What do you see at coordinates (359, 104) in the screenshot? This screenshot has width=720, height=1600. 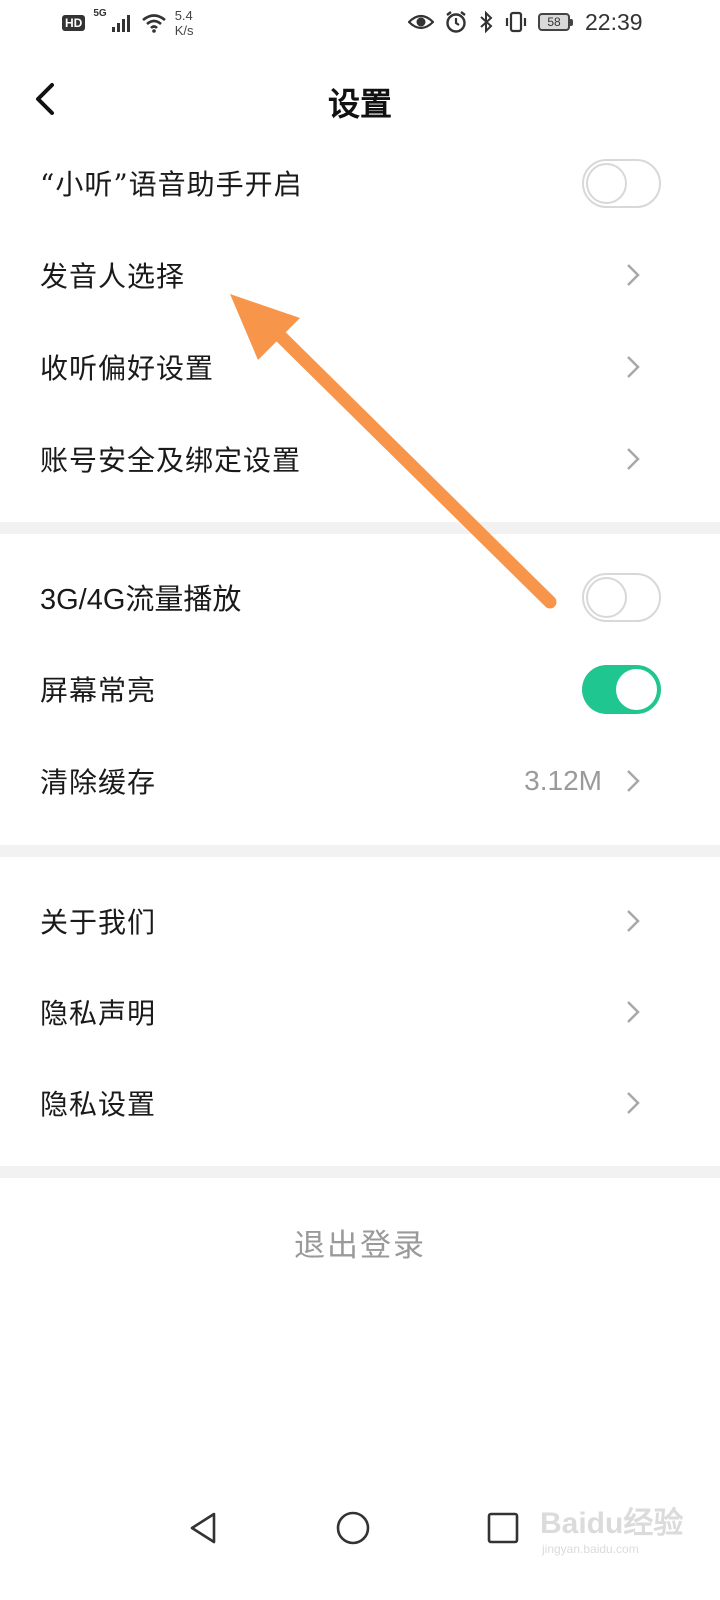 I see `page-title: 设置` at bounding box center [359, 104].